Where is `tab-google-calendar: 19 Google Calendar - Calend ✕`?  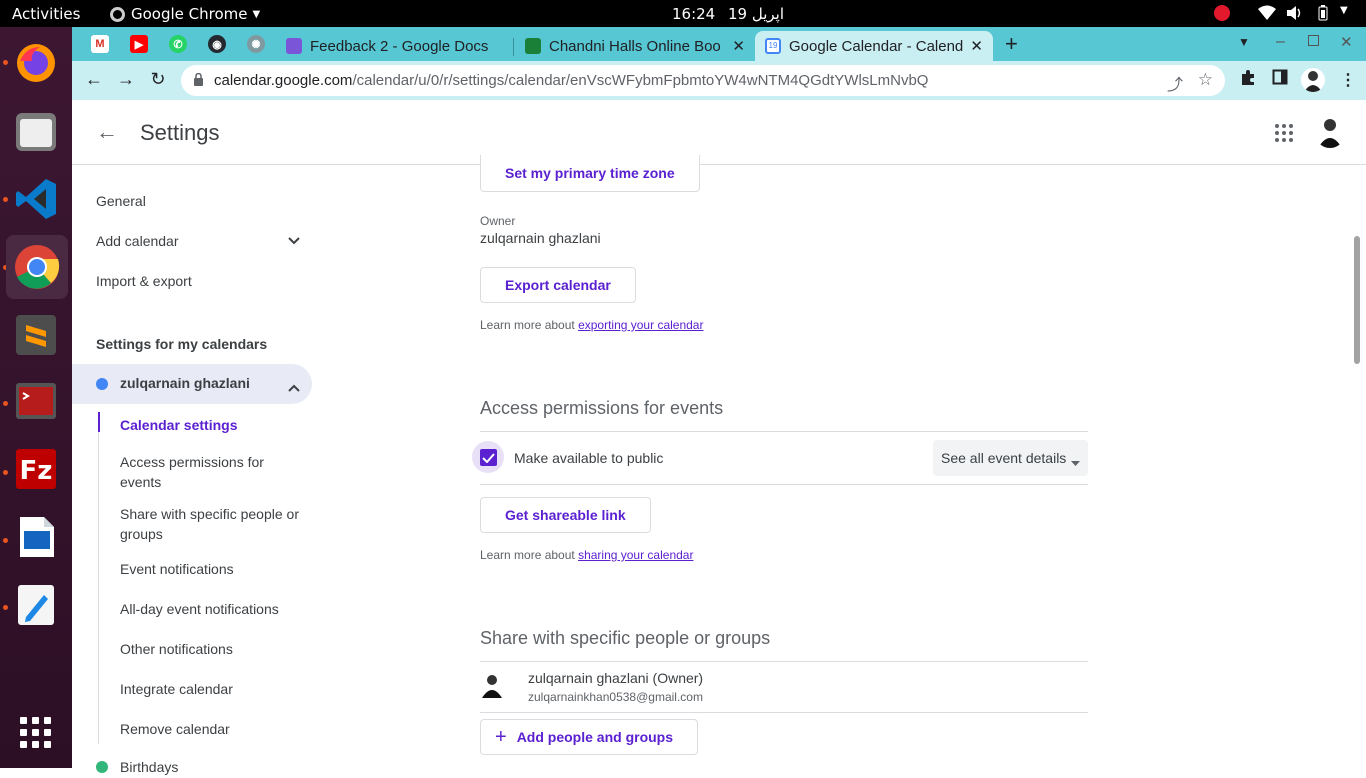
tab-google-calendar: 19 Google Calendar - Calend ✕ is located at coordinates (874, 46).